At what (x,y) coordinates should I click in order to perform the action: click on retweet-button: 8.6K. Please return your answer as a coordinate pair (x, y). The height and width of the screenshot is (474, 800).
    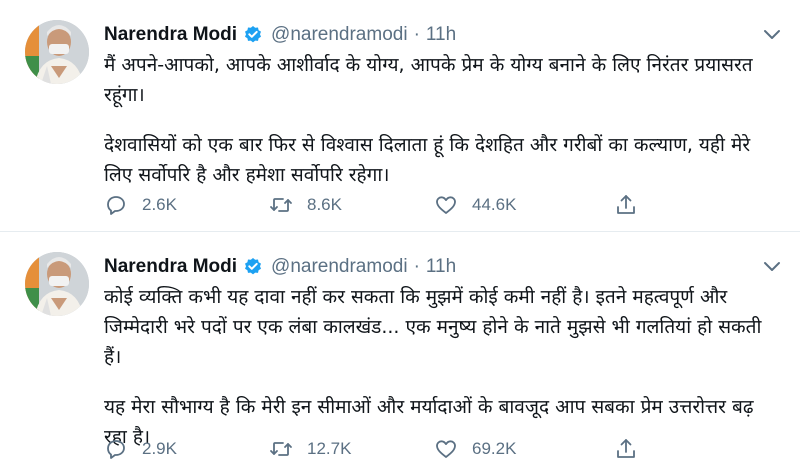
    Looking at the image, I should click on (351, 205).